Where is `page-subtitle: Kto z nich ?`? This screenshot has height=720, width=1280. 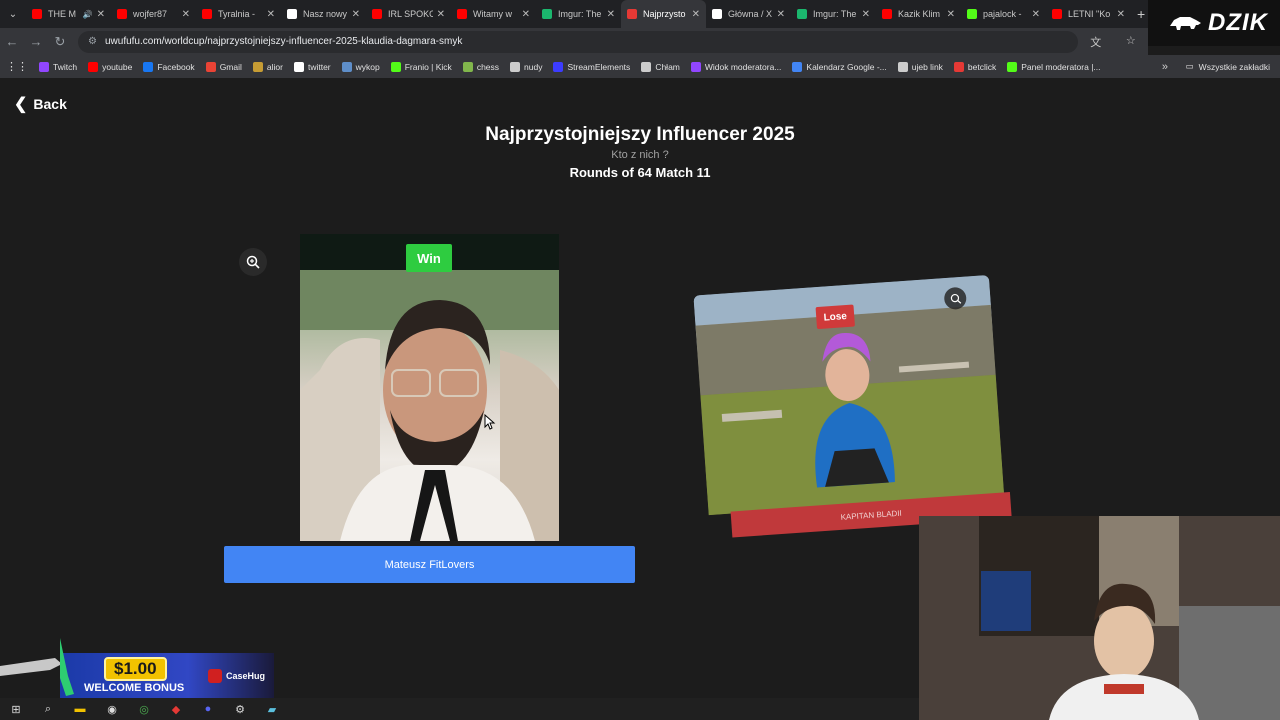
page-subtitle: Kto z nich ? is located at coordinates (640, 155).